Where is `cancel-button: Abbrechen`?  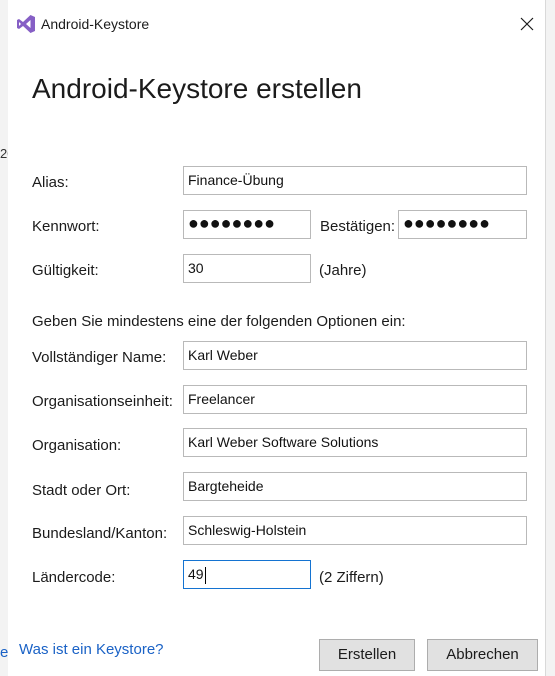
cancel-button: Abbrechen is located at coordinates (482, 655).